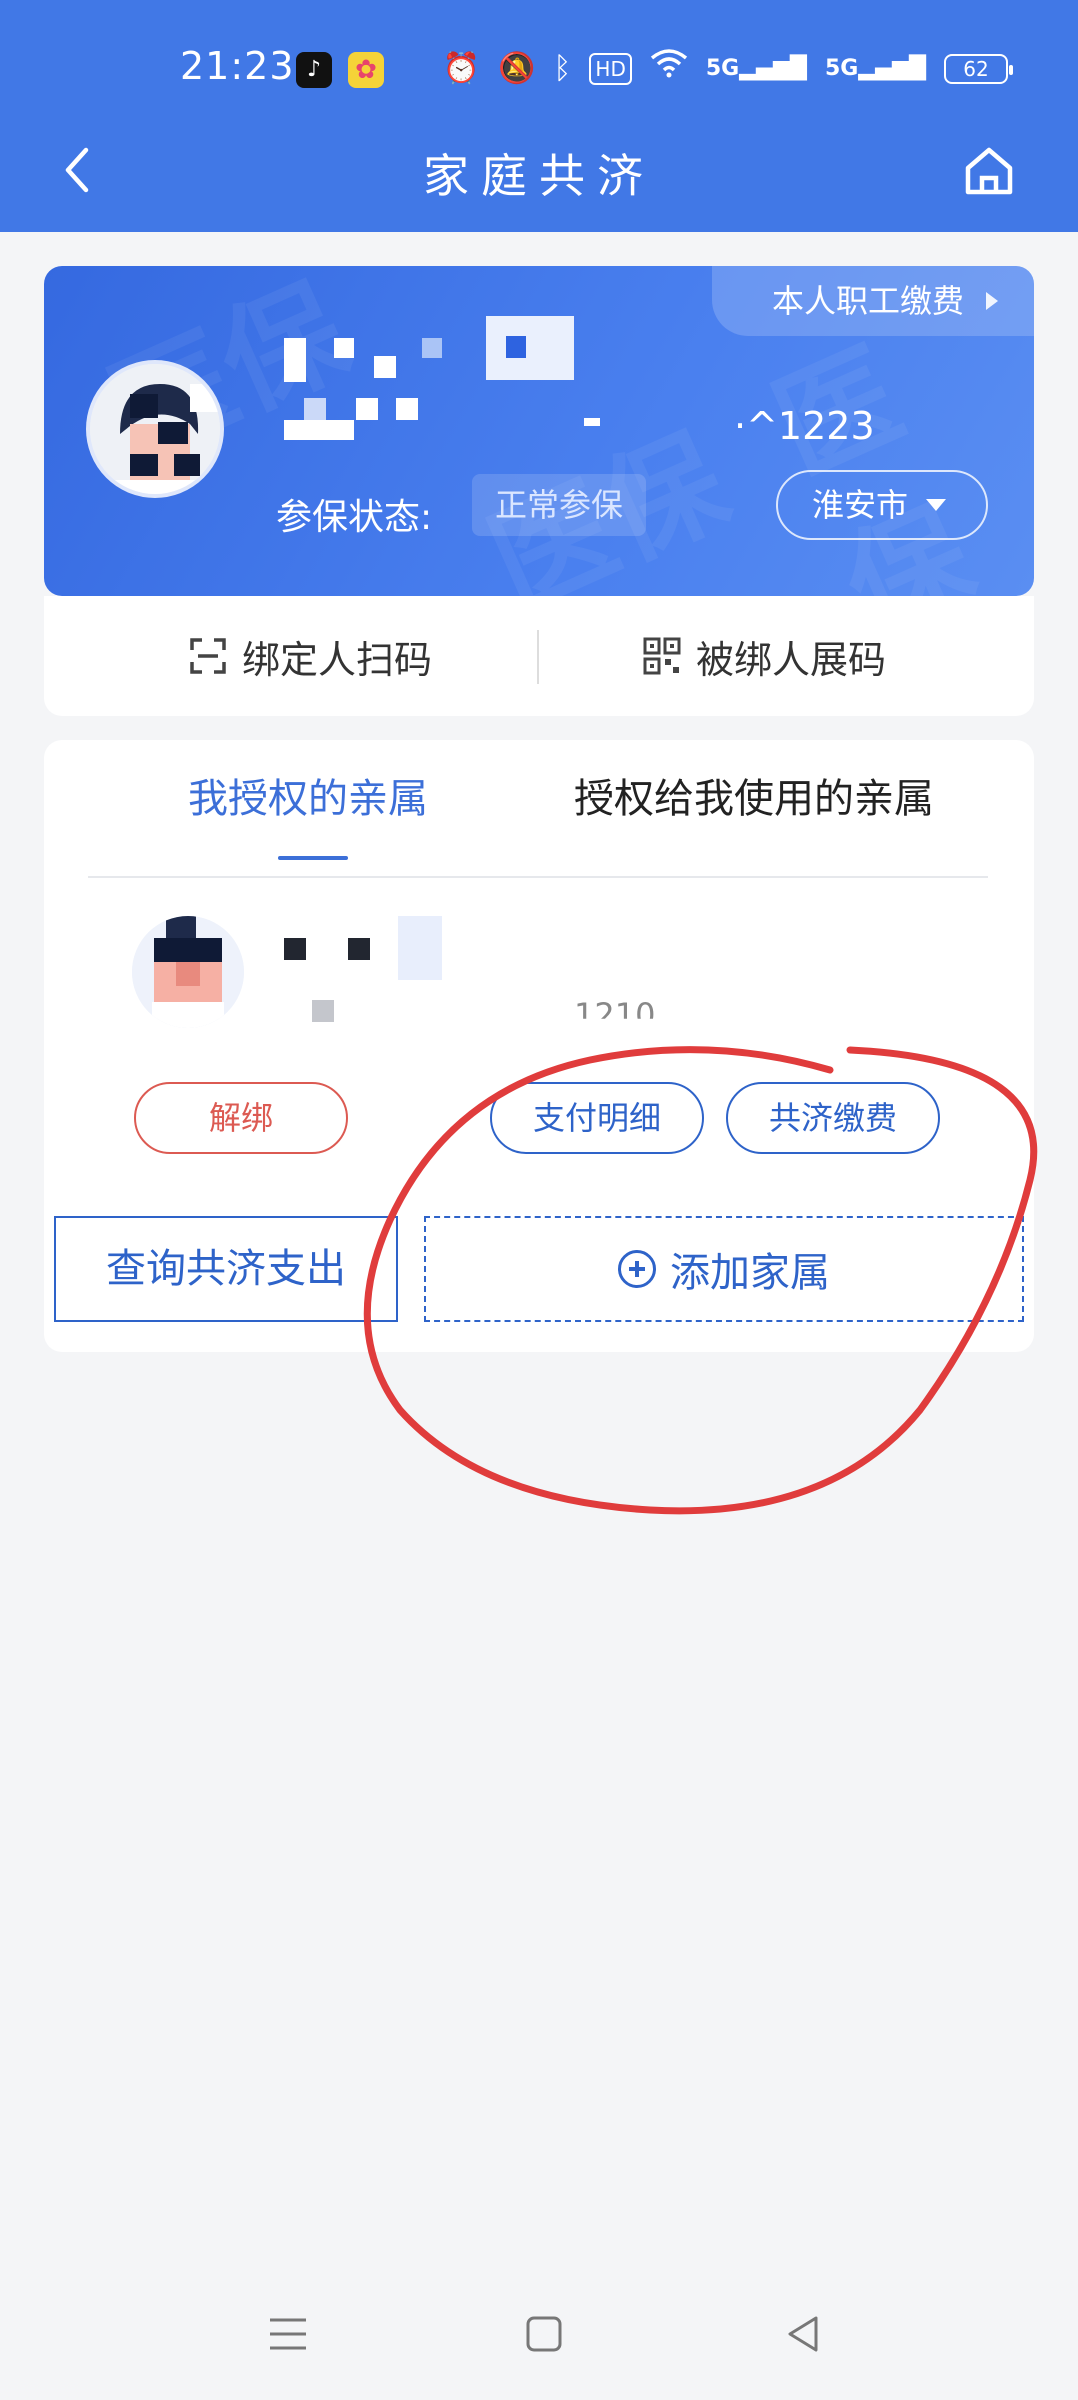  I want to click on square-icon, so click(544, 2334).